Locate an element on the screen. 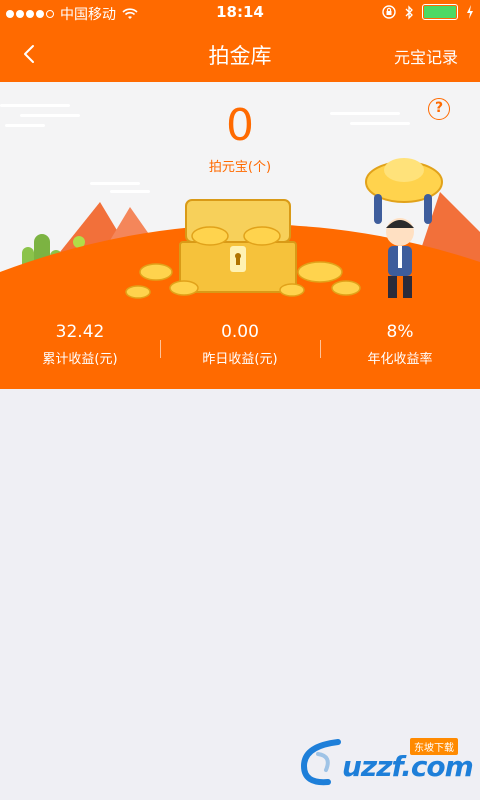  stat-yesterday-earnings: 0.00 昨日收益(元) is located at coordinates (240, 348).